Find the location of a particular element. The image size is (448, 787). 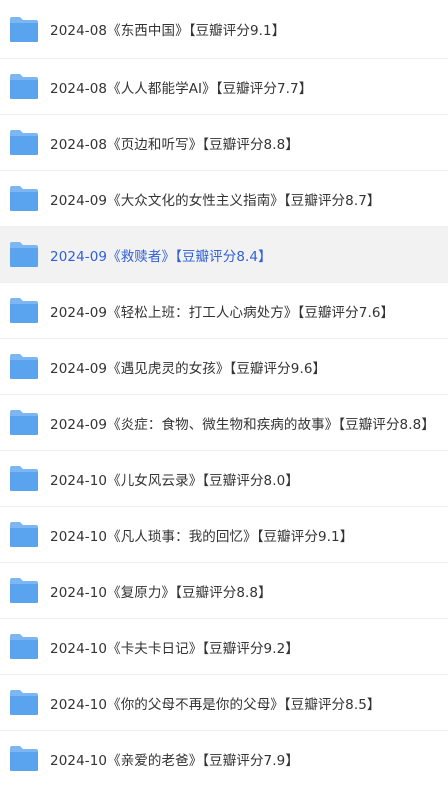

folder-row: 2024-10《儿女风云录》【豆瓣评分8.0】 is located at coordinates (224, 479).